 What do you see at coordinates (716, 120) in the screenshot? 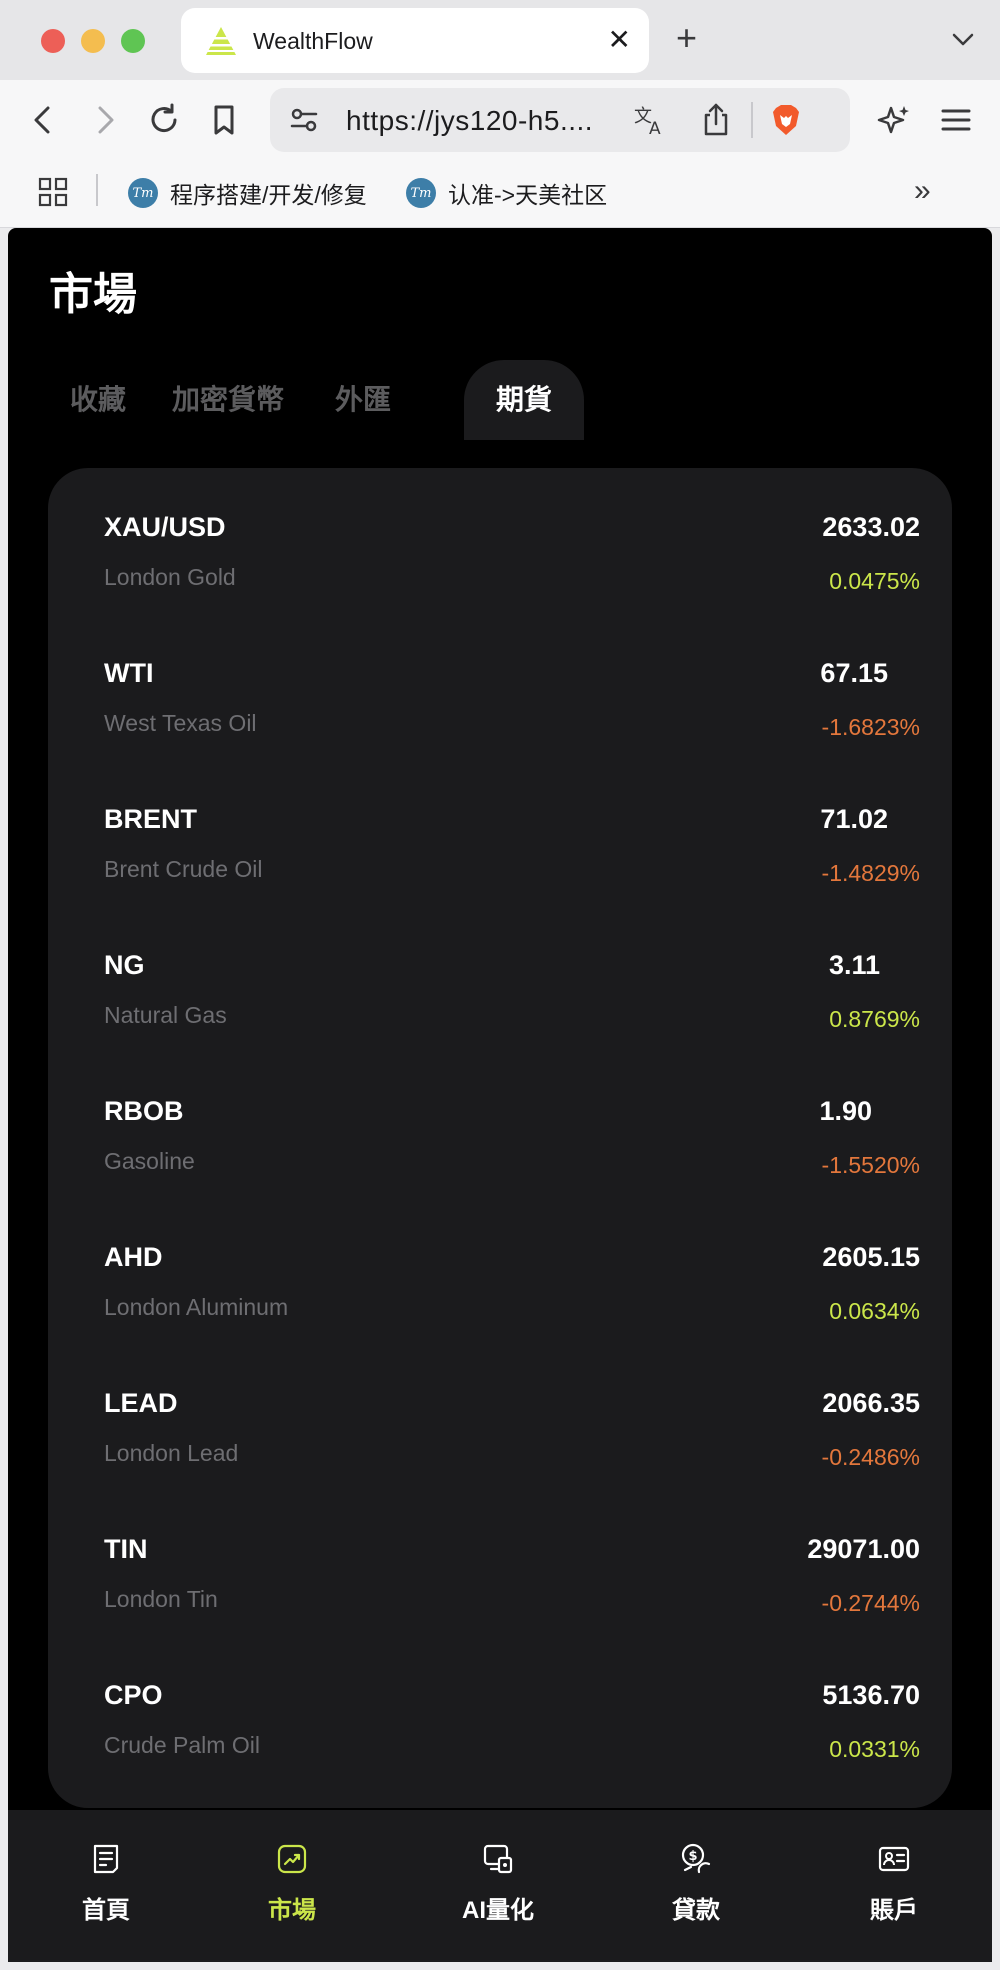
I see `share-icon` at bounding box center [716, 120].